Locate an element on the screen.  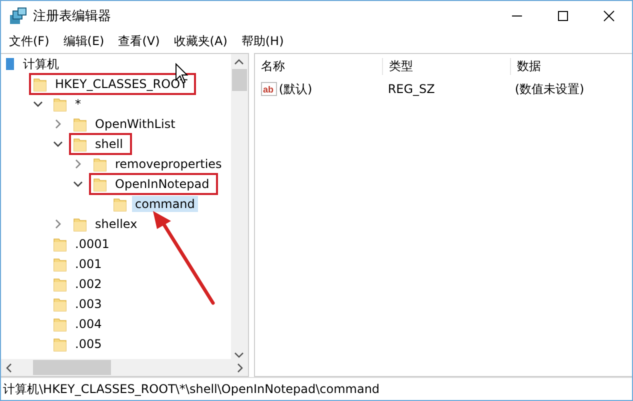
value-type: REG_SZ is located at coordinates (411, 89).